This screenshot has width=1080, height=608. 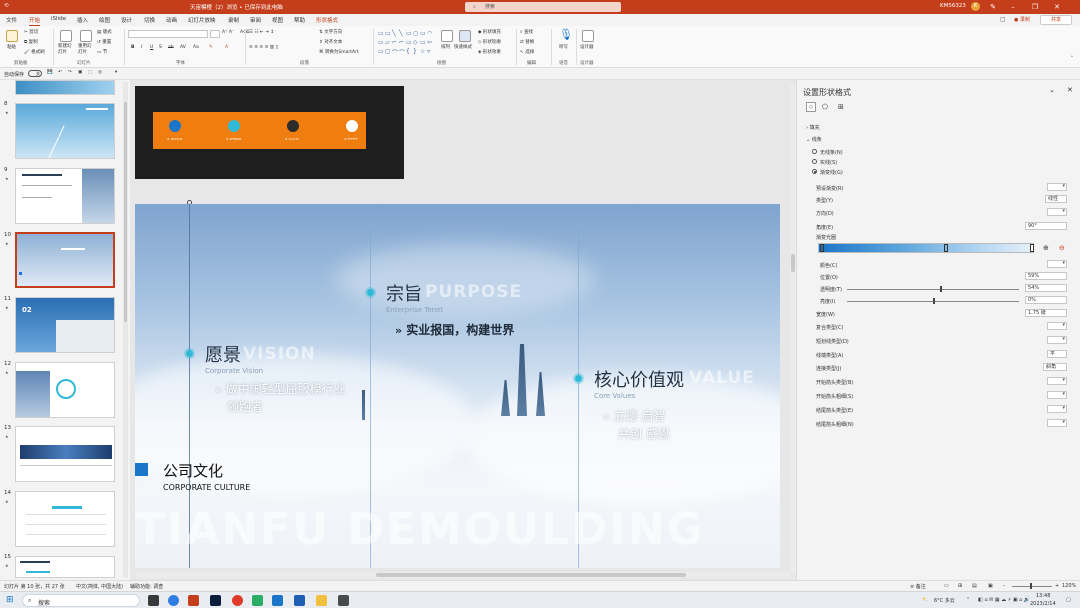 I want to click on shape-option-icon: ⌒, so click(x=402, y=52).